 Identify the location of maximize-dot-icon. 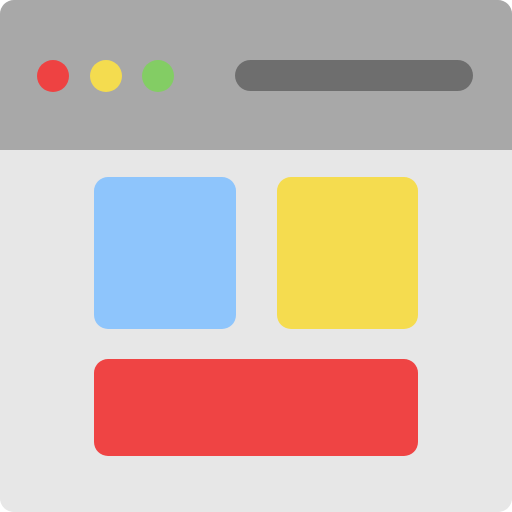
(158, 76).